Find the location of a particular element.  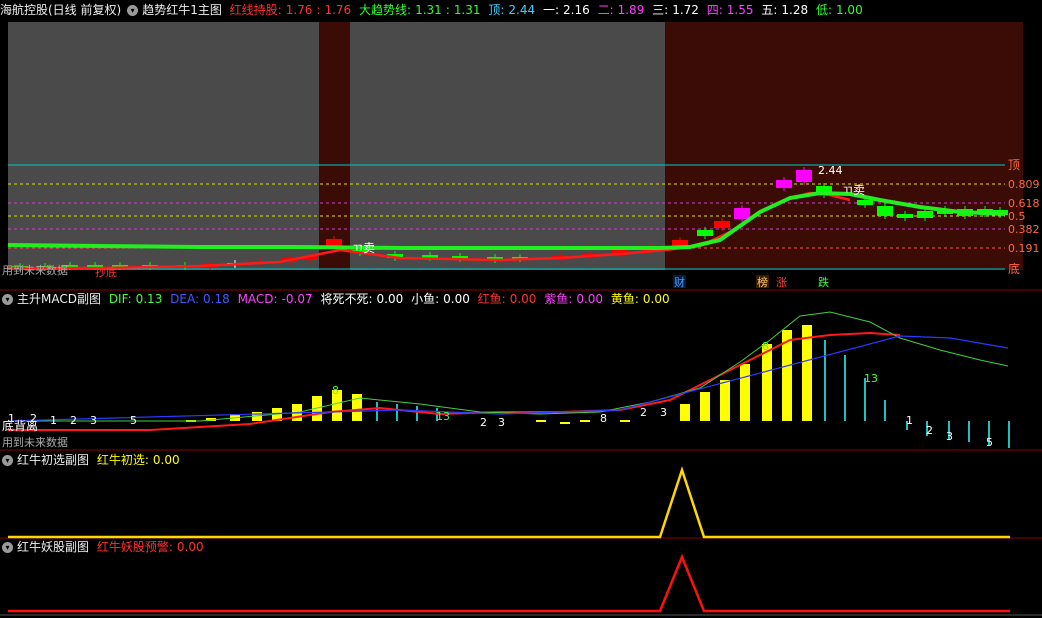

macd-number-green: 8 is located at coordinates (335, 390).